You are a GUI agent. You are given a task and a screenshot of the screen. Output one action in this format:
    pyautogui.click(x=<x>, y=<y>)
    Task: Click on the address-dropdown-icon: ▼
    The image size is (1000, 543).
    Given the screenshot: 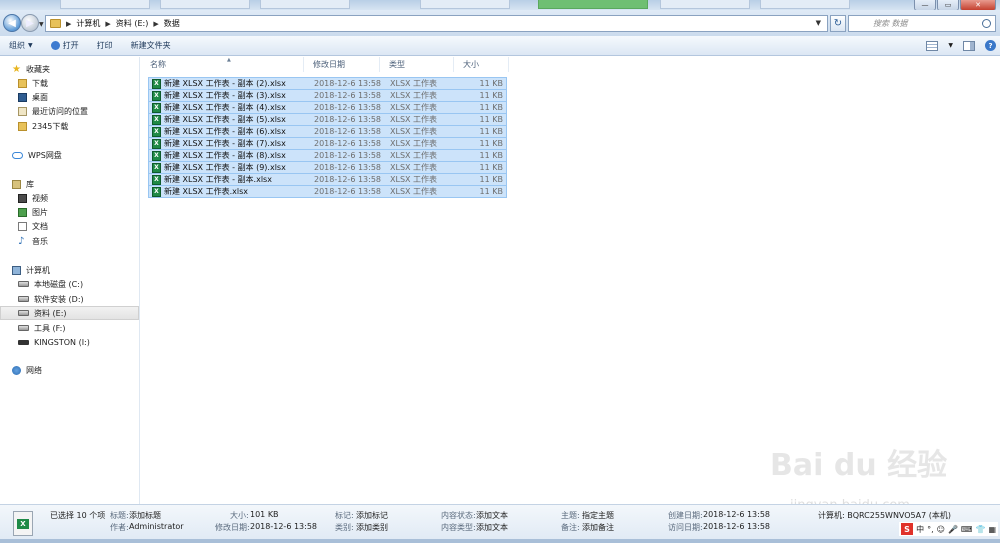 What is the action you would take?
    pyautogui.click(x=818, y=23)
    